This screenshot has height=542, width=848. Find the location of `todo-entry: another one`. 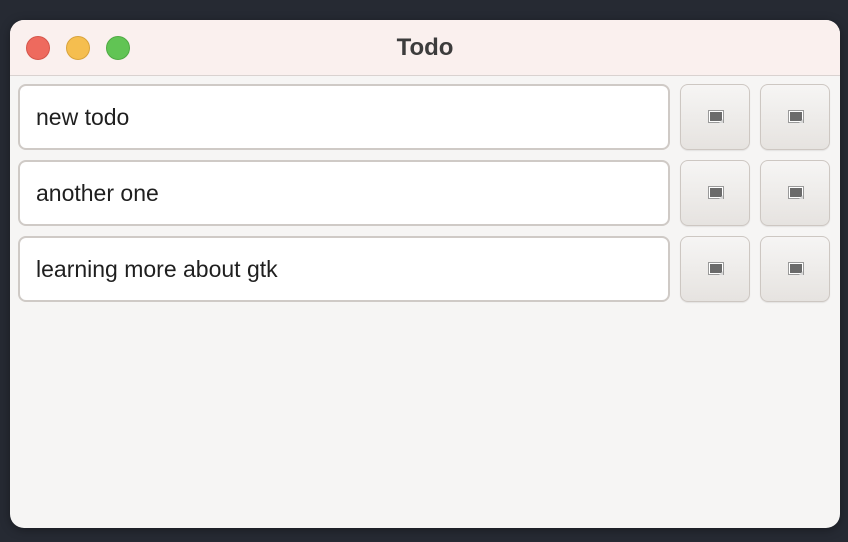

todo-entry: another one is located at coordinates (344, 193).